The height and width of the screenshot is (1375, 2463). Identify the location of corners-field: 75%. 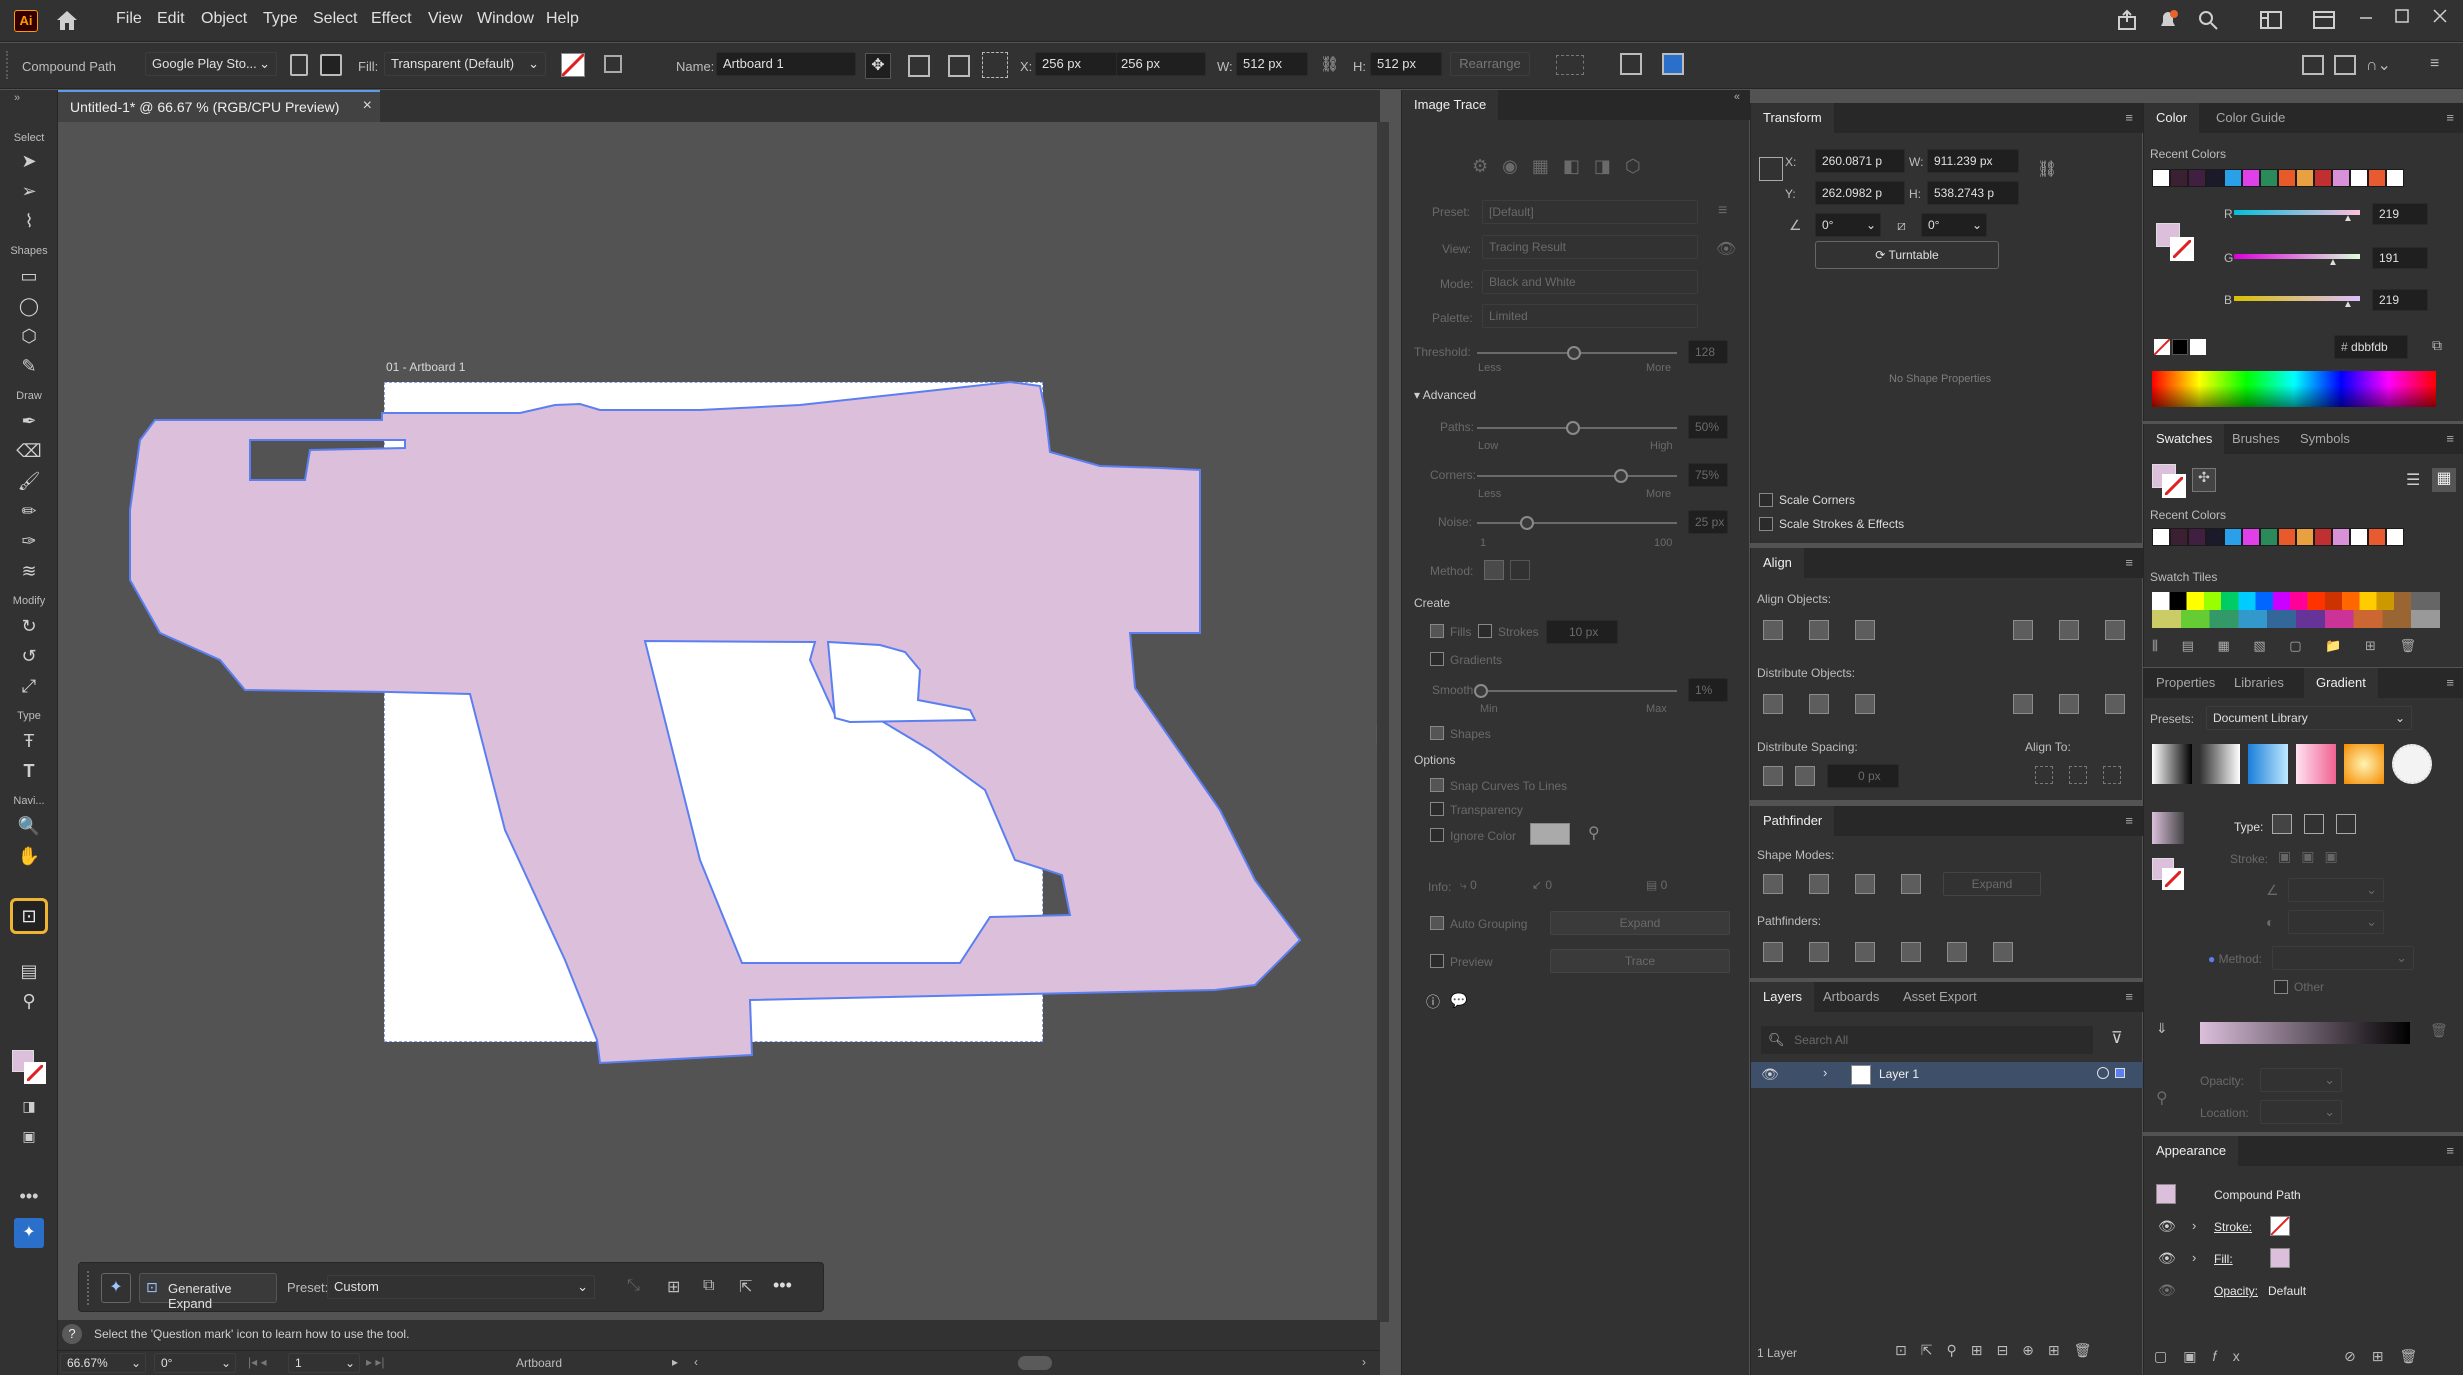
(1708, 475).